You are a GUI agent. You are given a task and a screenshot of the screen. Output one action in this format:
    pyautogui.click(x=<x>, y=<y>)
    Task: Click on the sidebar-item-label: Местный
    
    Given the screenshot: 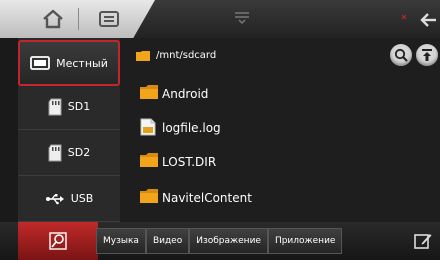 What is the action you would take?
    pyautogui.click(x=82, y=63)
    